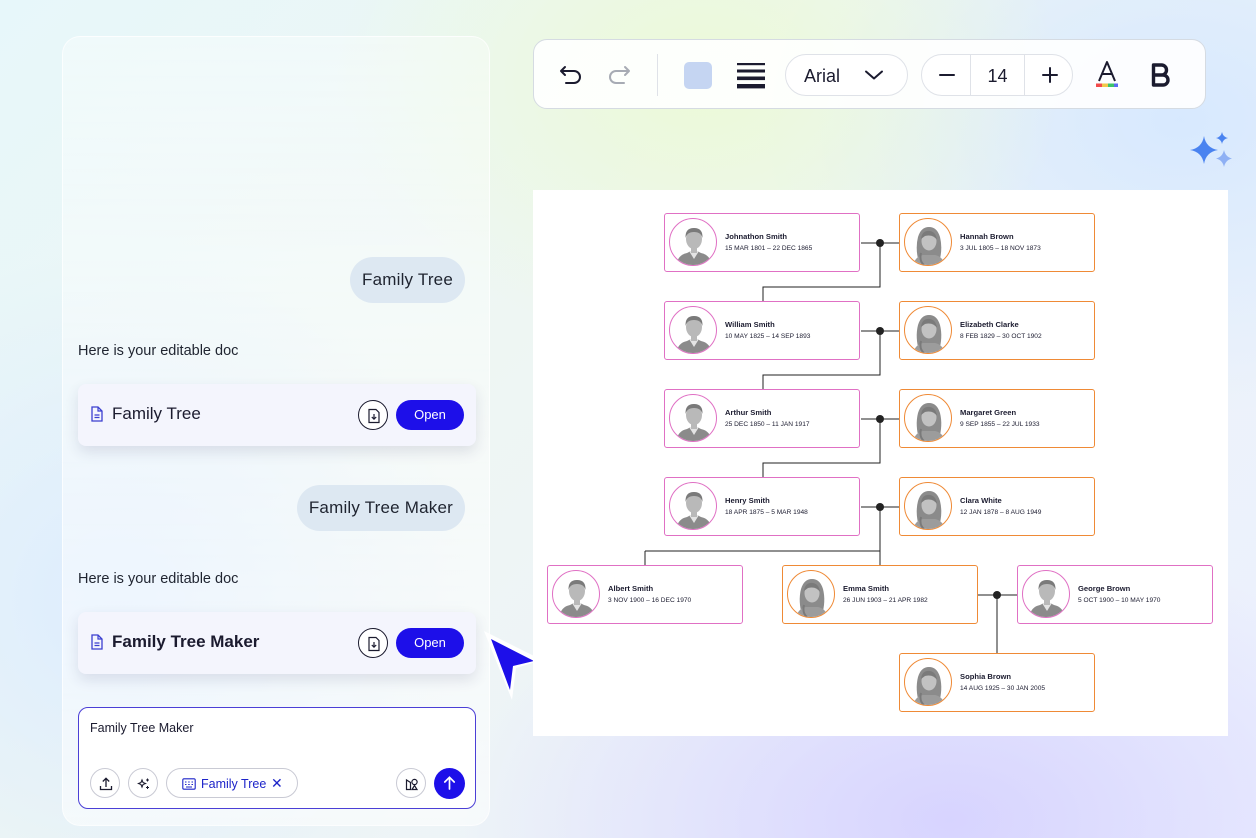  What do you see at coordinates (1104, 588) in the screenshot?
I see `person-name: George Brown` at bounding box center [1104, 588].